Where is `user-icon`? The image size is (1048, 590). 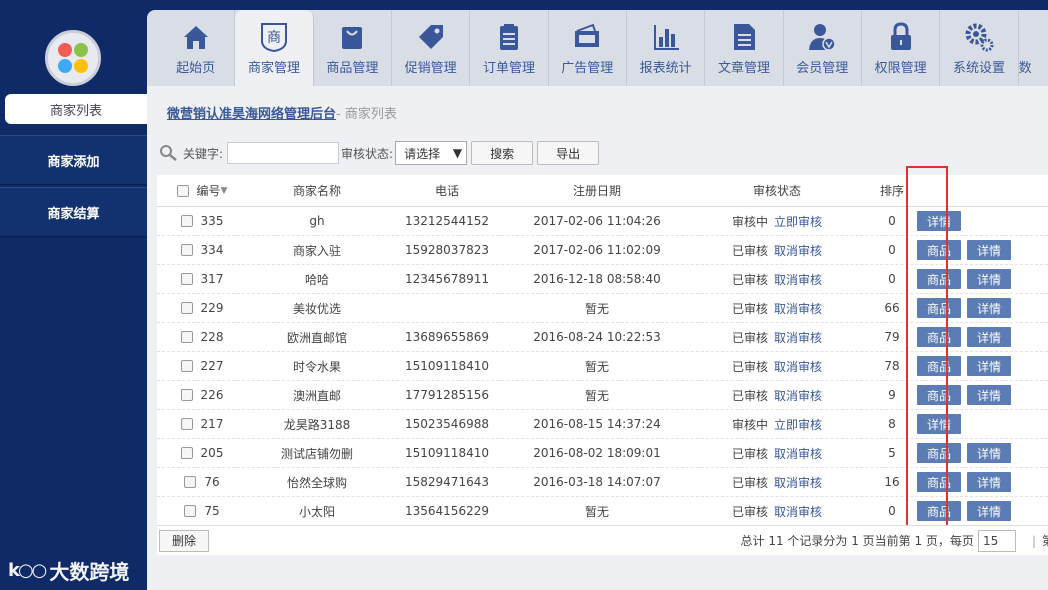
user-icon is located at coordinates (823, 37).